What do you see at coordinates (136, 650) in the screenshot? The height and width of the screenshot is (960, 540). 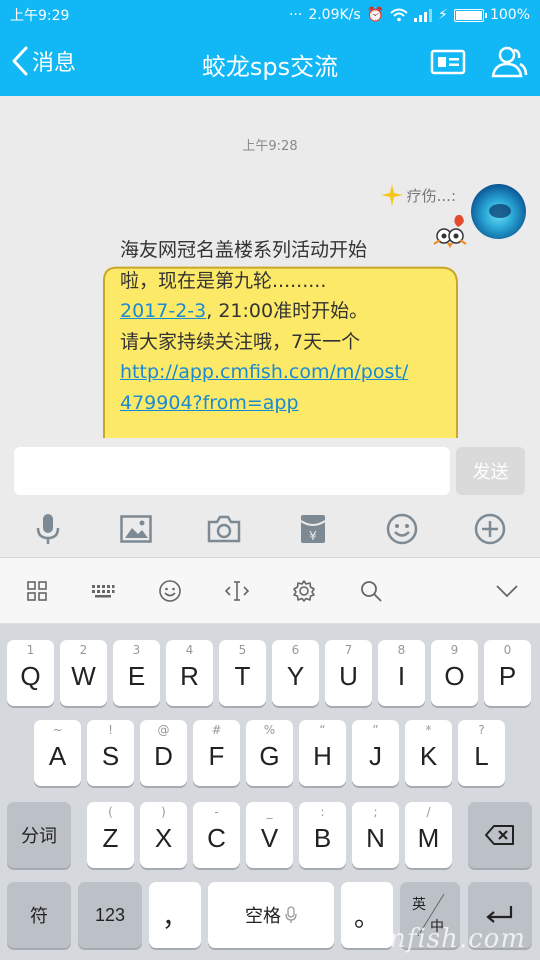 I see `key-secondary-label: 3` at bounding box center [136, 650].